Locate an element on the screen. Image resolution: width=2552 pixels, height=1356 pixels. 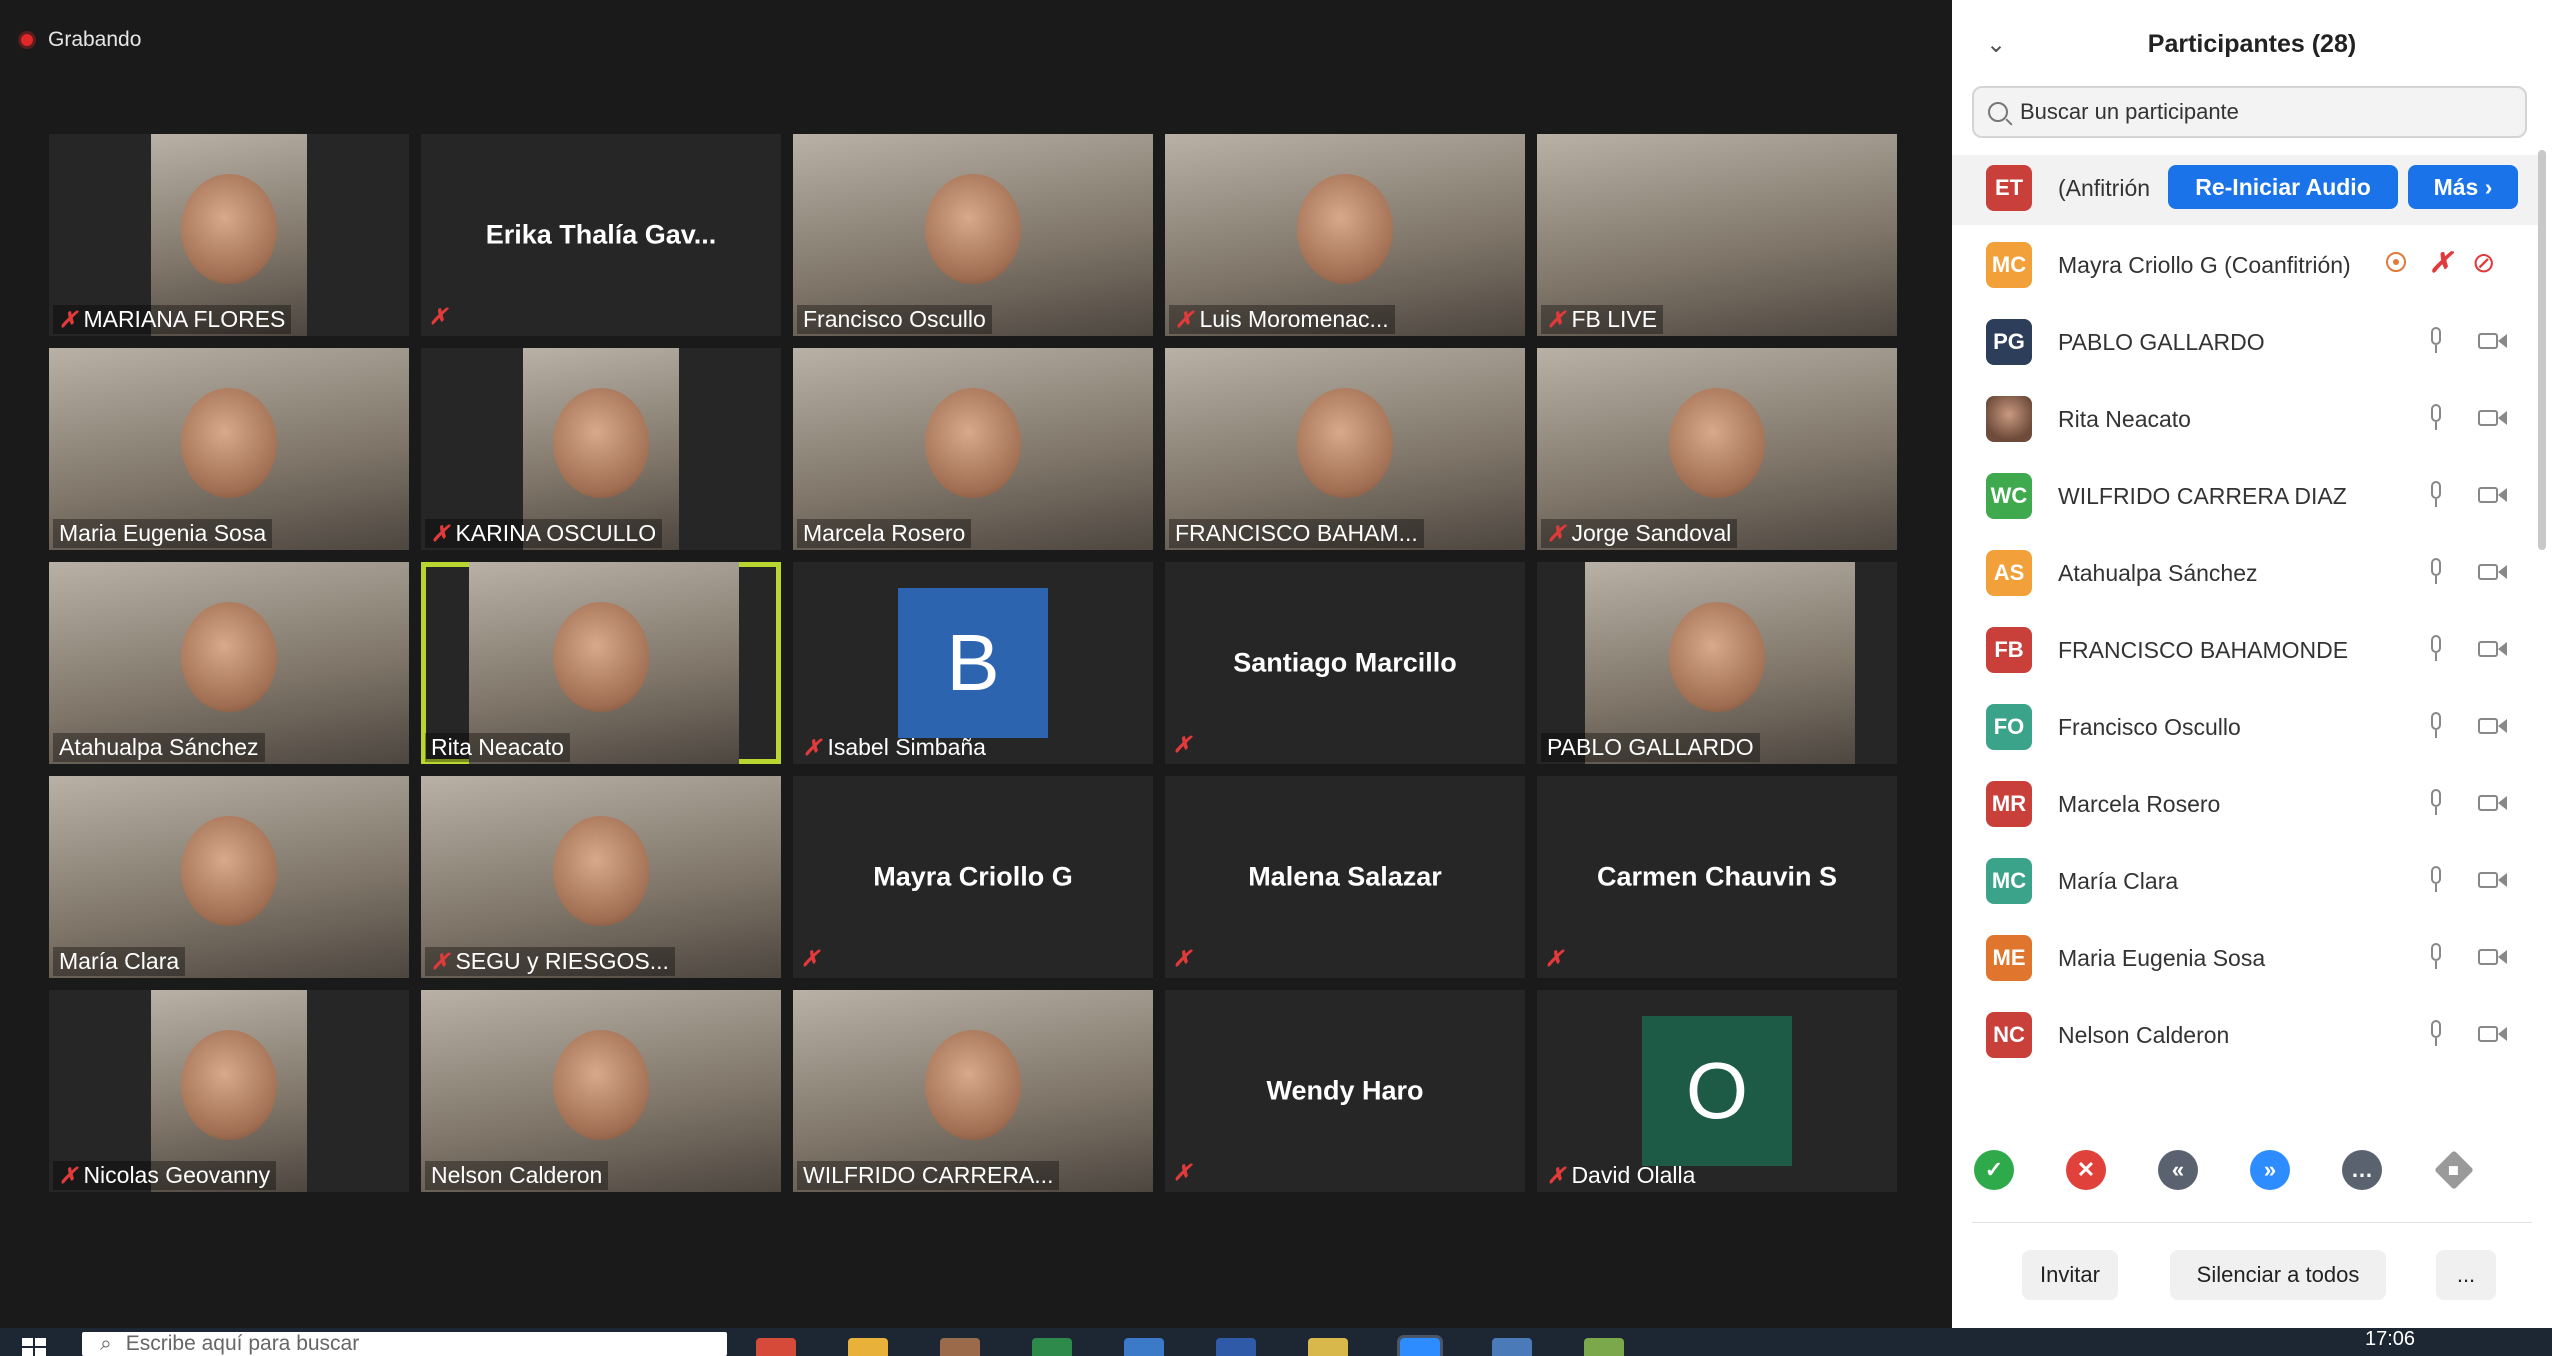
chrome-icon is located at coordinates (776, 1347).